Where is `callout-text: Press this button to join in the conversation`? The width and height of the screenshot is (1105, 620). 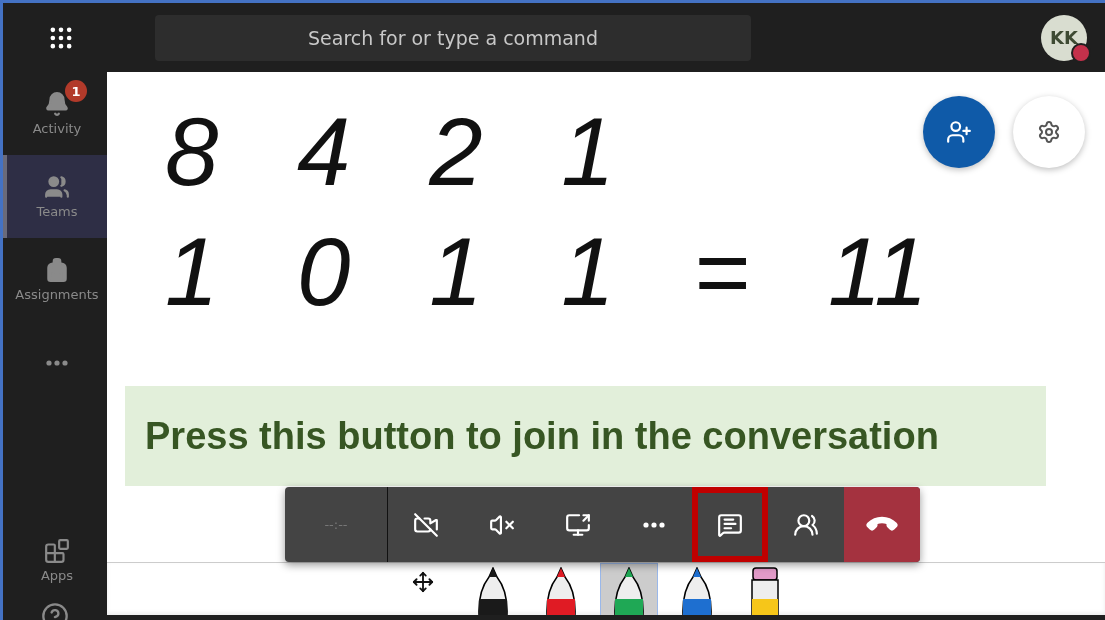
callout-text: Press this button to join in the conversation is located at coordinates (585, 436).